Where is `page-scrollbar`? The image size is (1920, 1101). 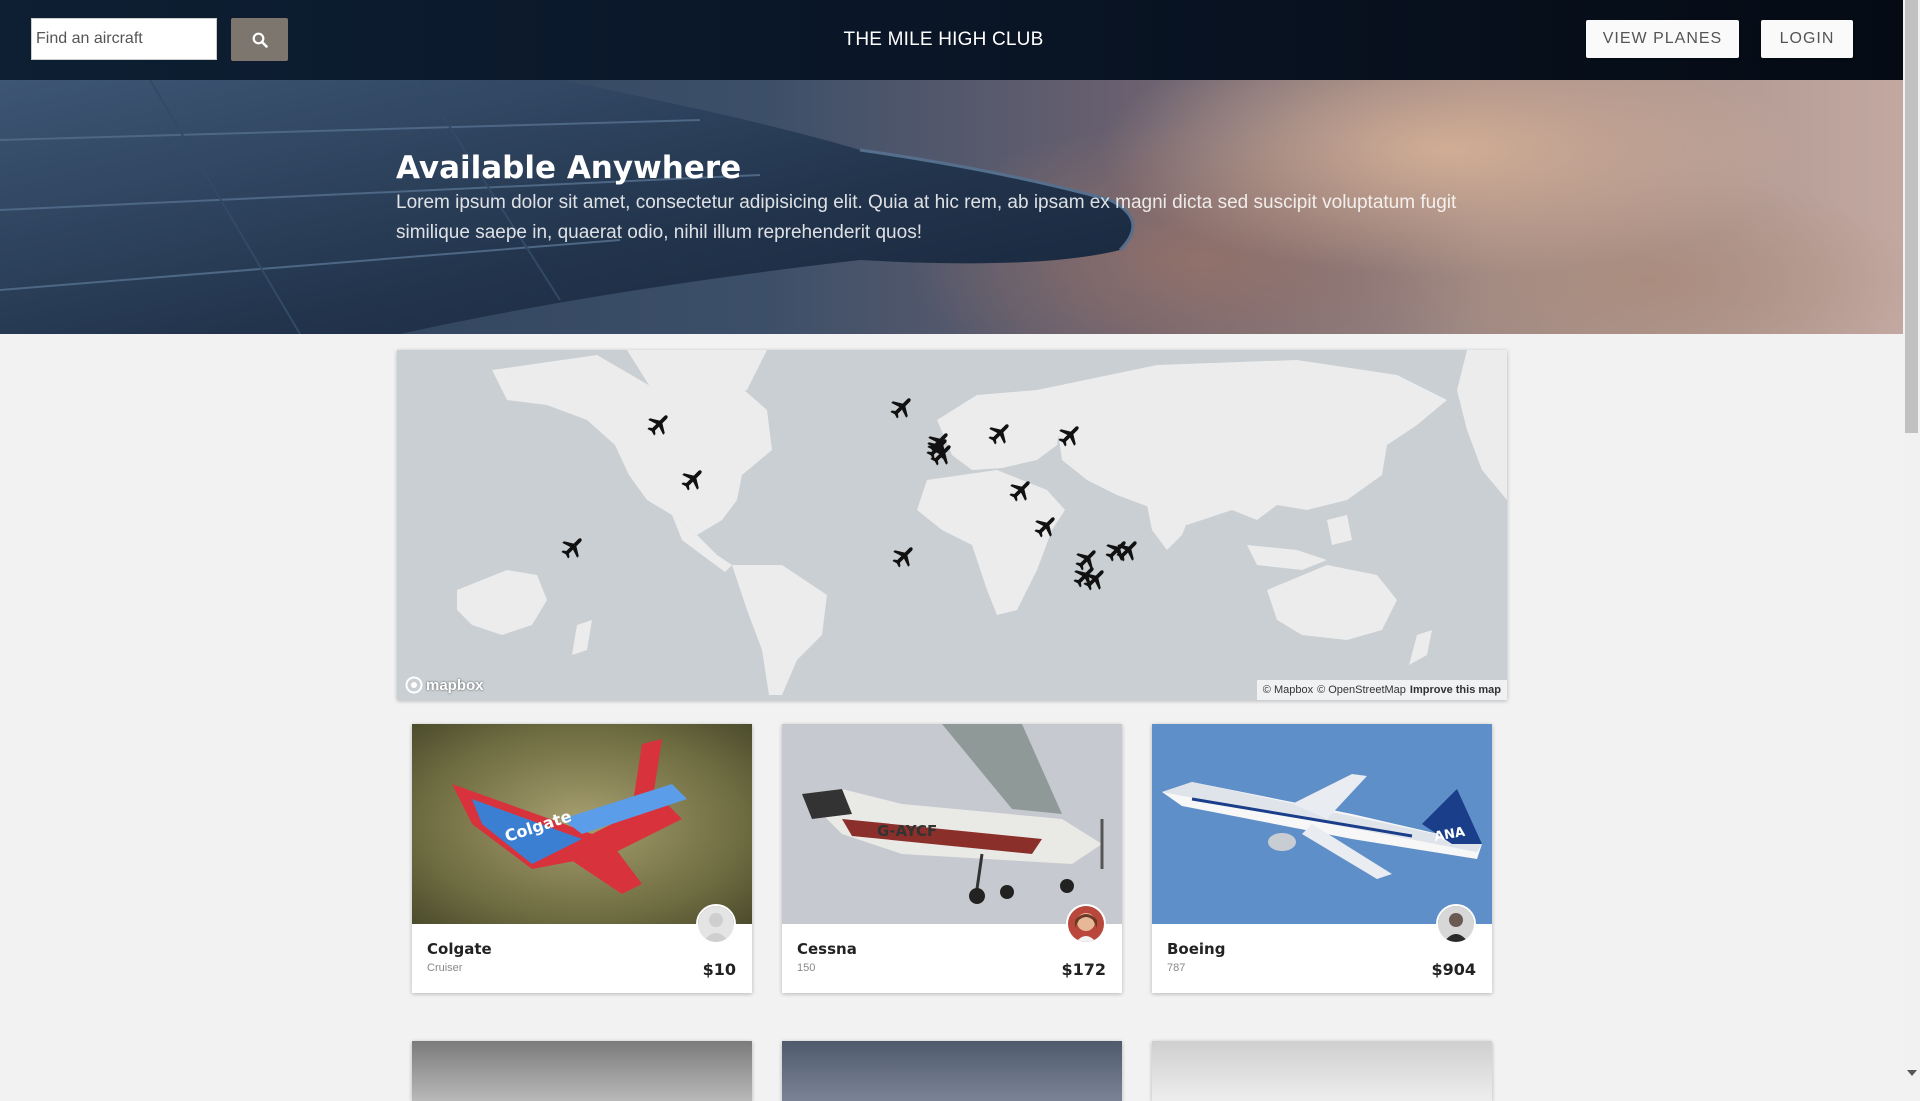 page-scrollbar is located at coordinates (1911, 540).